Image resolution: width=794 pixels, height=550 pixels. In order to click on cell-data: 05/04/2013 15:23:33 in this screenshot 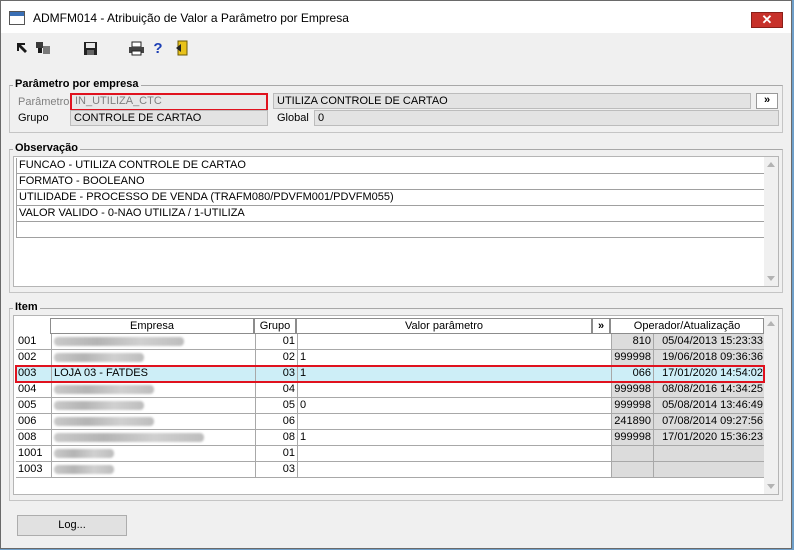, I will do `click(710, 342)`.